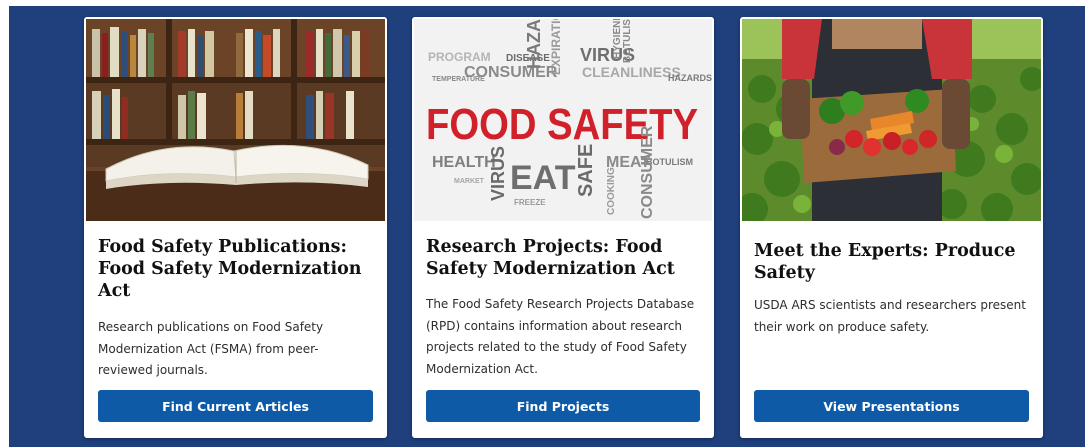  Describe the element at coordinates (530, 202) in the screenshot. I see `word-freeze: FREEZE` at that location.